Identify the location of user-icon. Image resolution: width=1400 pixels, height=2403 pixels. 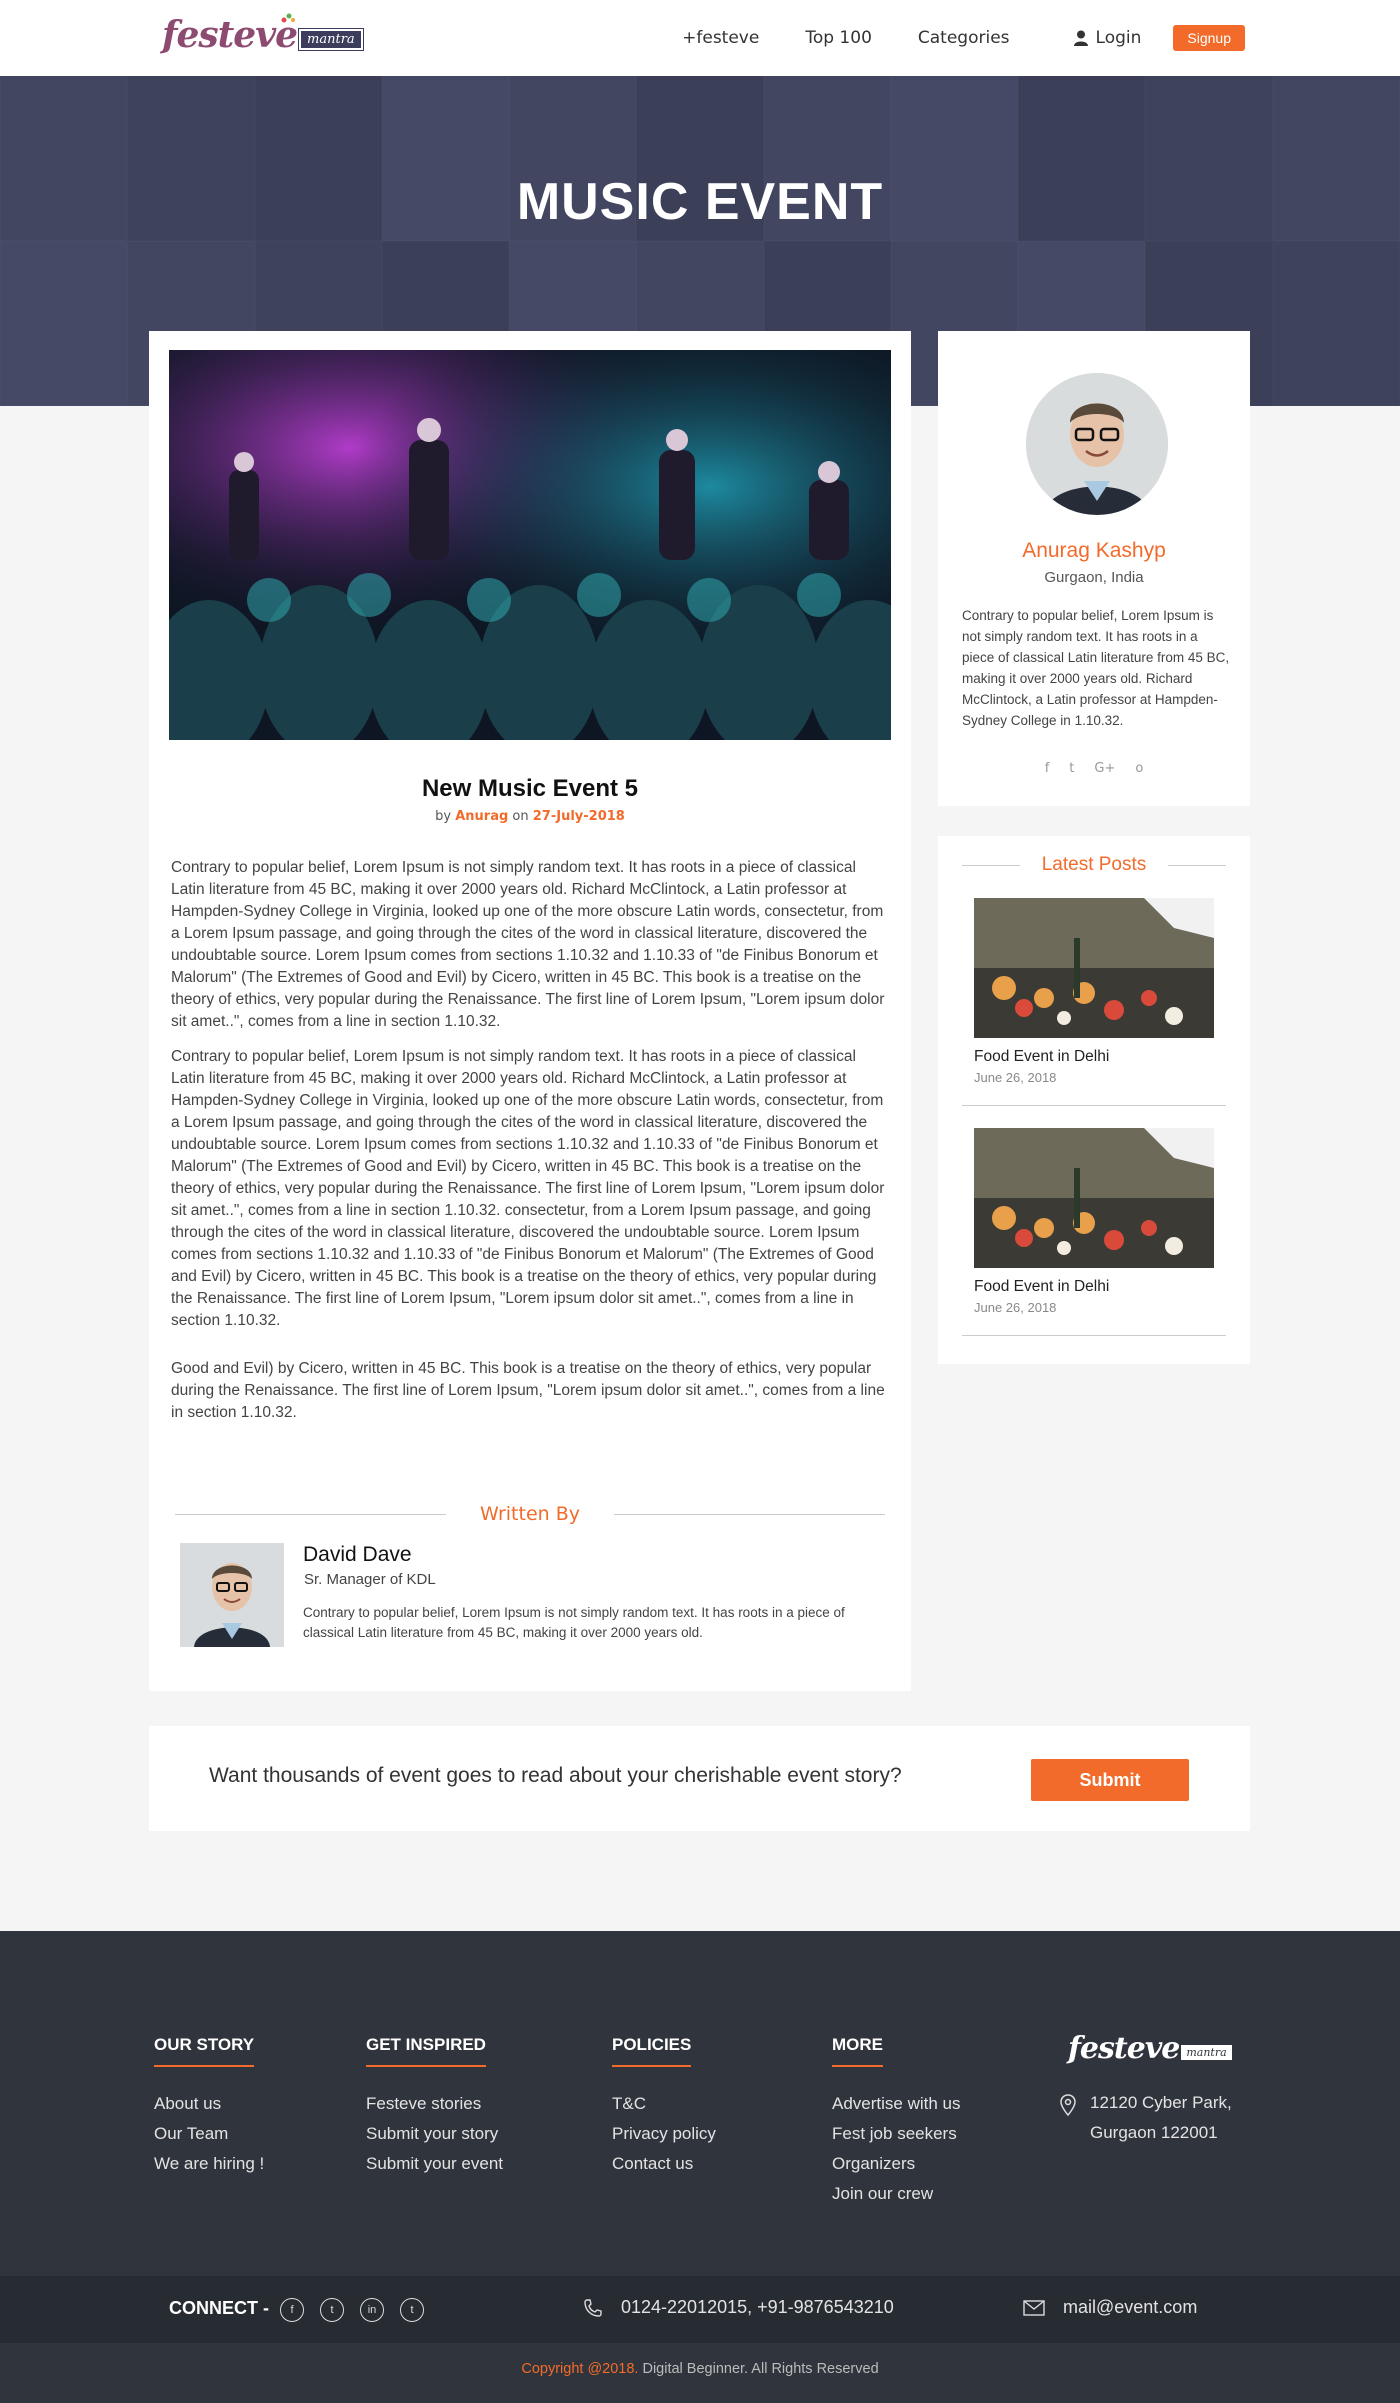
(1080, 38).